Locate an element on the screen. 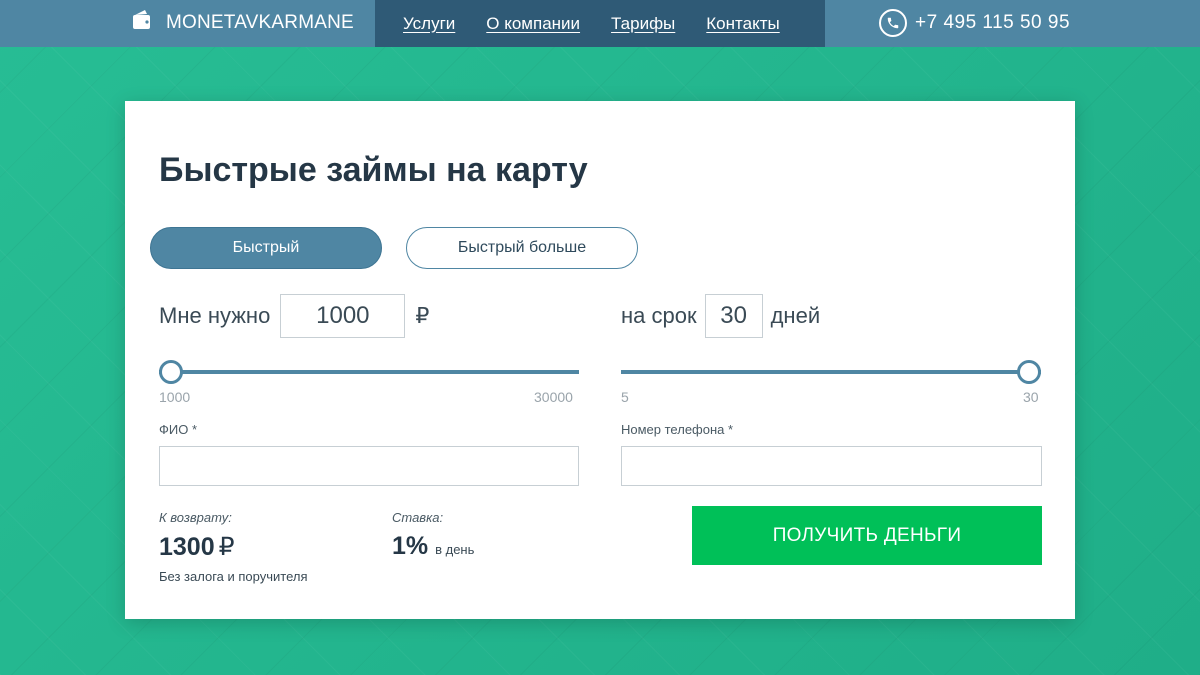  term-input: 30 is located at coordinates (733, 316).